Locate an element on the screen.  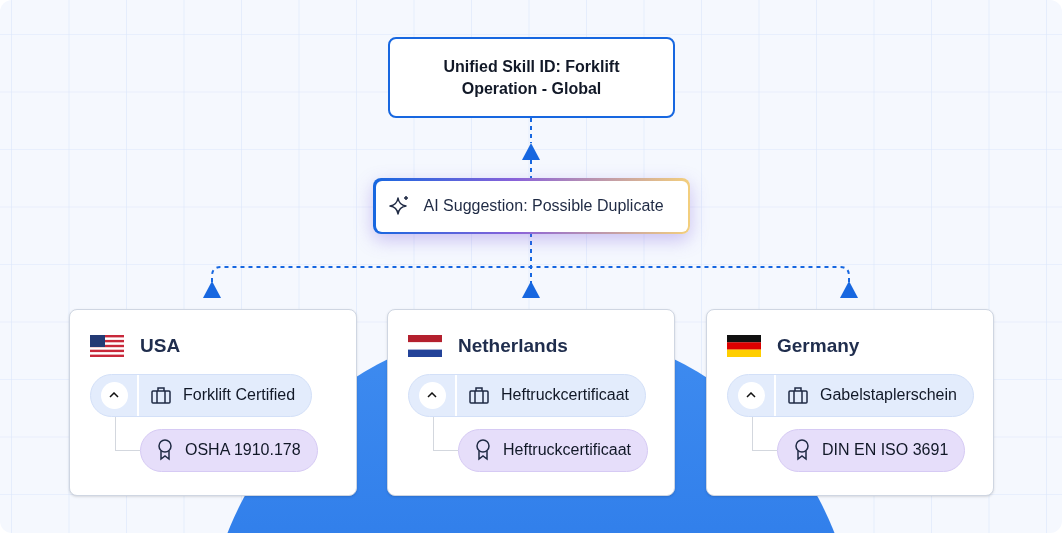
skill-pill: Heftruckcertificaat is located at coordinates (527, 395).